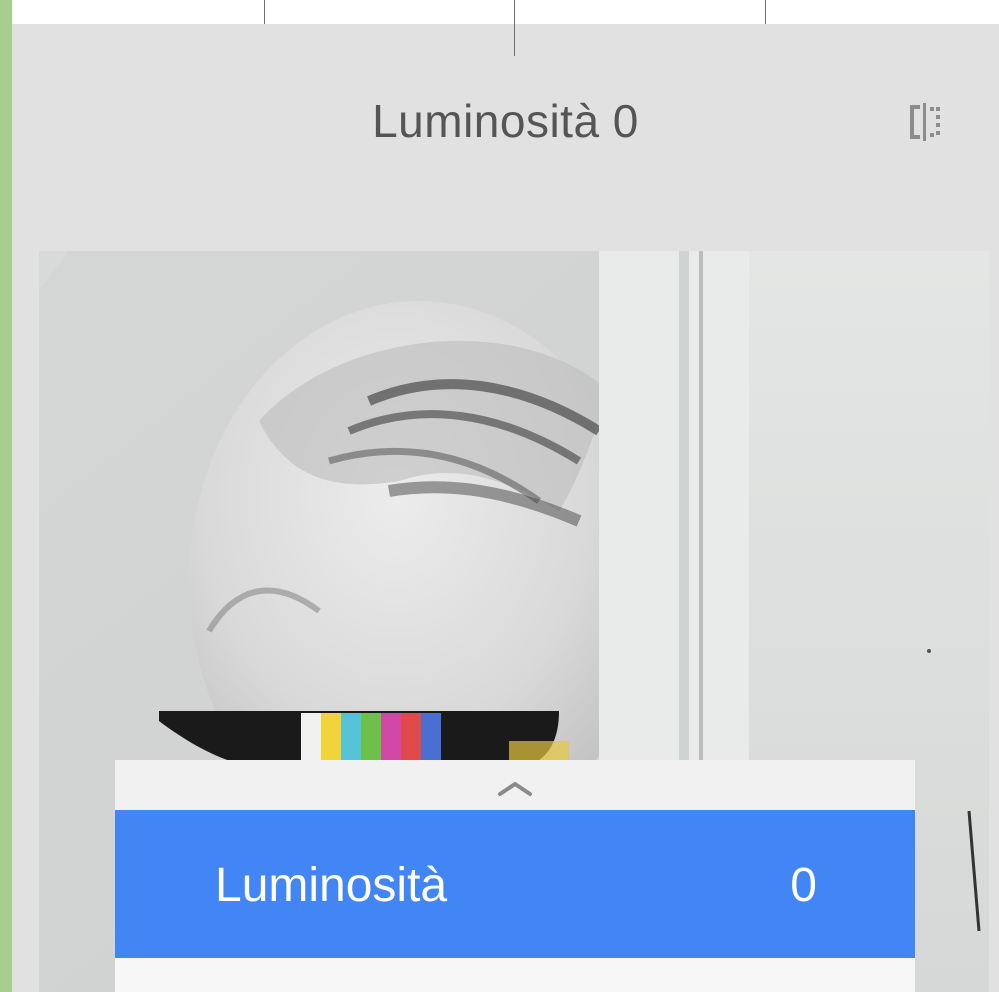  Describe the element at coordinates (505, 28) in the screenshot. I see `top-strip` at that location.